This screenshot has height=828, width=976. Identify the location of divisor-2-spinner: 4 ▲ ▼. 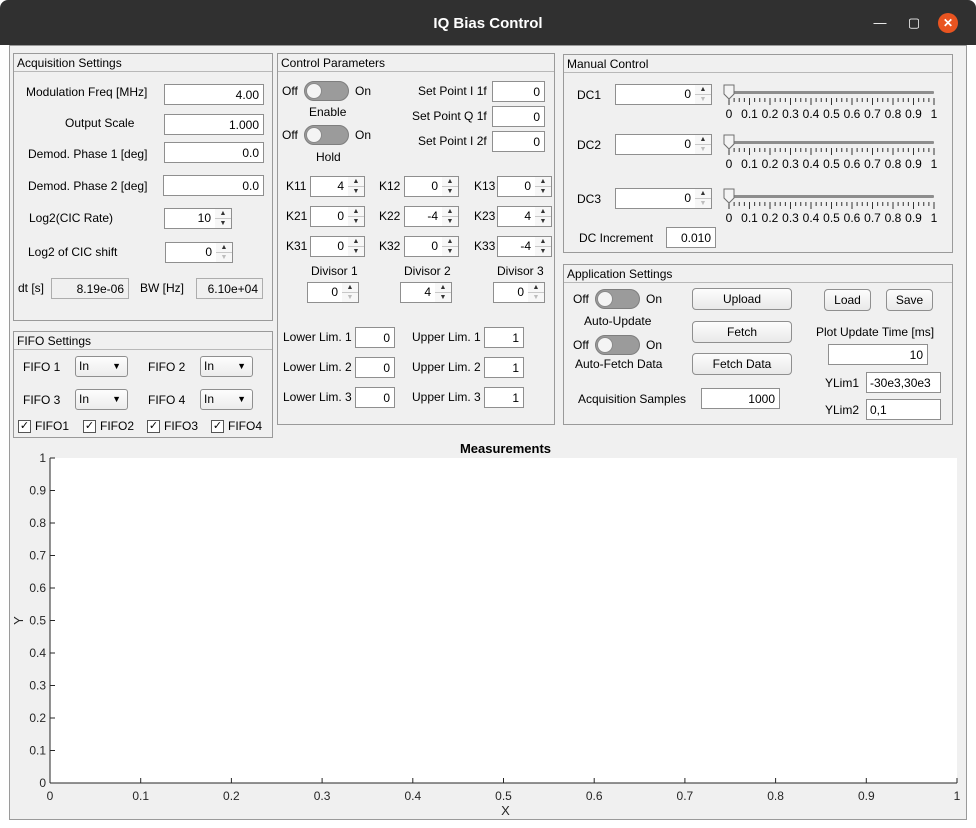
(426, 292).